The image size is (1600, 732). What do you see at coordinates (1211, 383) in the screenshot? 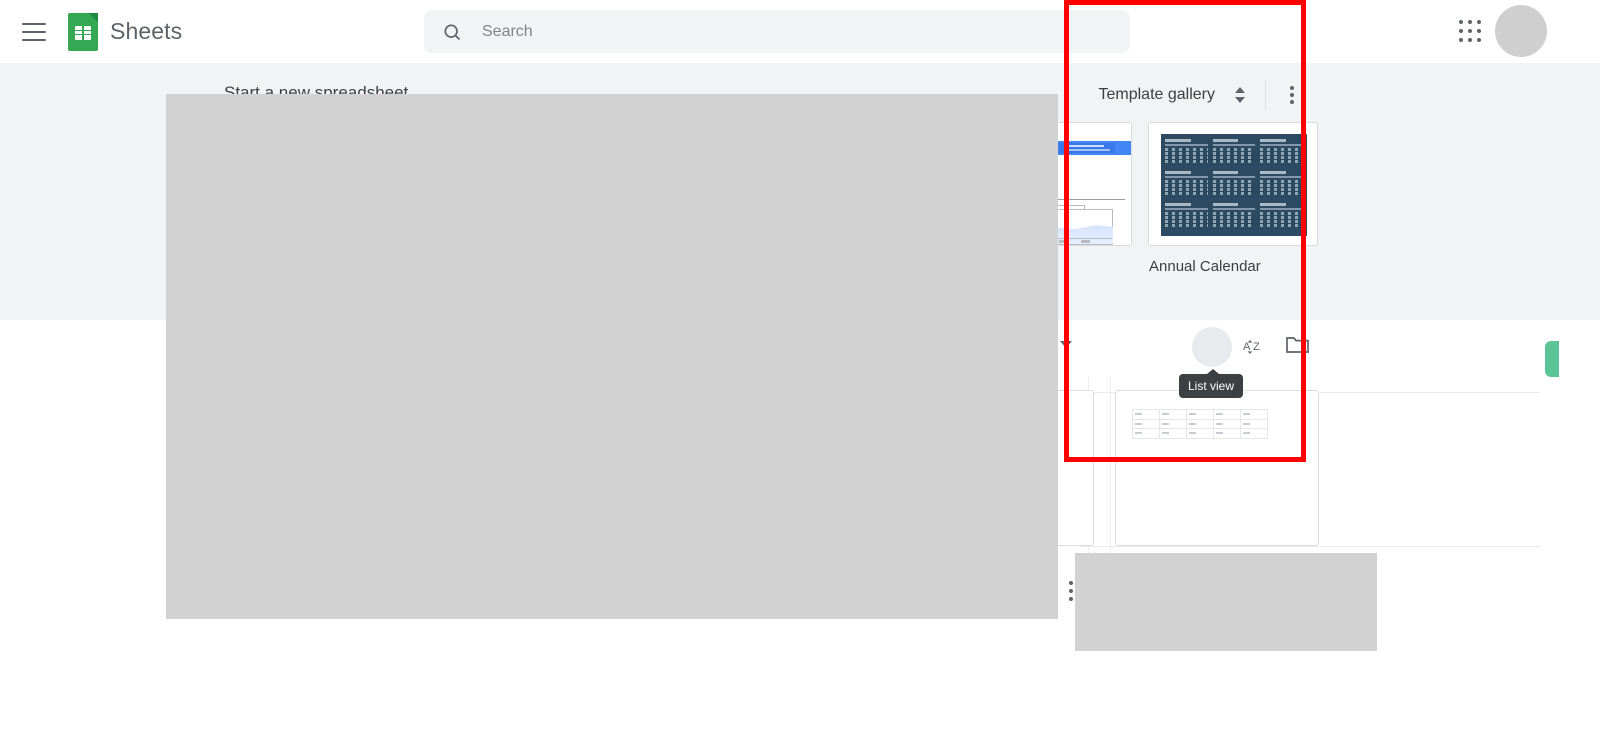
I see `list-view-tooltip: List view` at bounding box center [1211, 383].